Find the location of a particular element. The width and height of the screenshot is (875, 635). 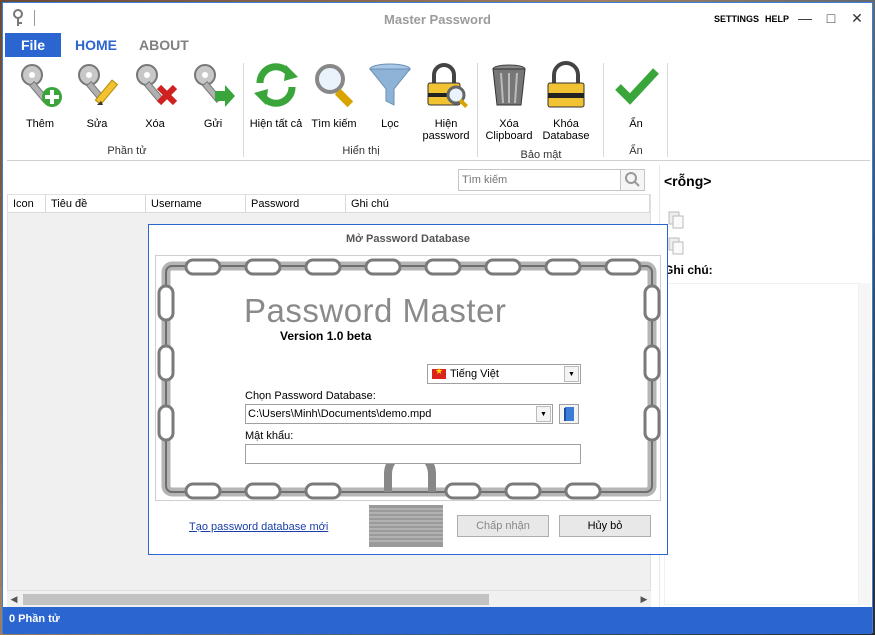

tab-home: HOME is located at coordinates (96, 45).